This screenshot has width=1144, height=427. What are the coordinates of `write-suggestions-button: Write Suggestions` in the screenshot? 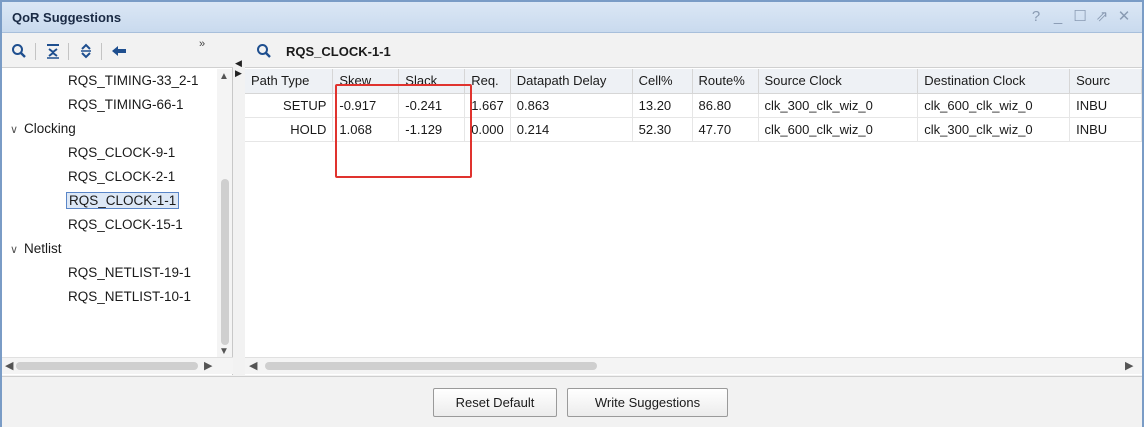 It's located at (647, 402).